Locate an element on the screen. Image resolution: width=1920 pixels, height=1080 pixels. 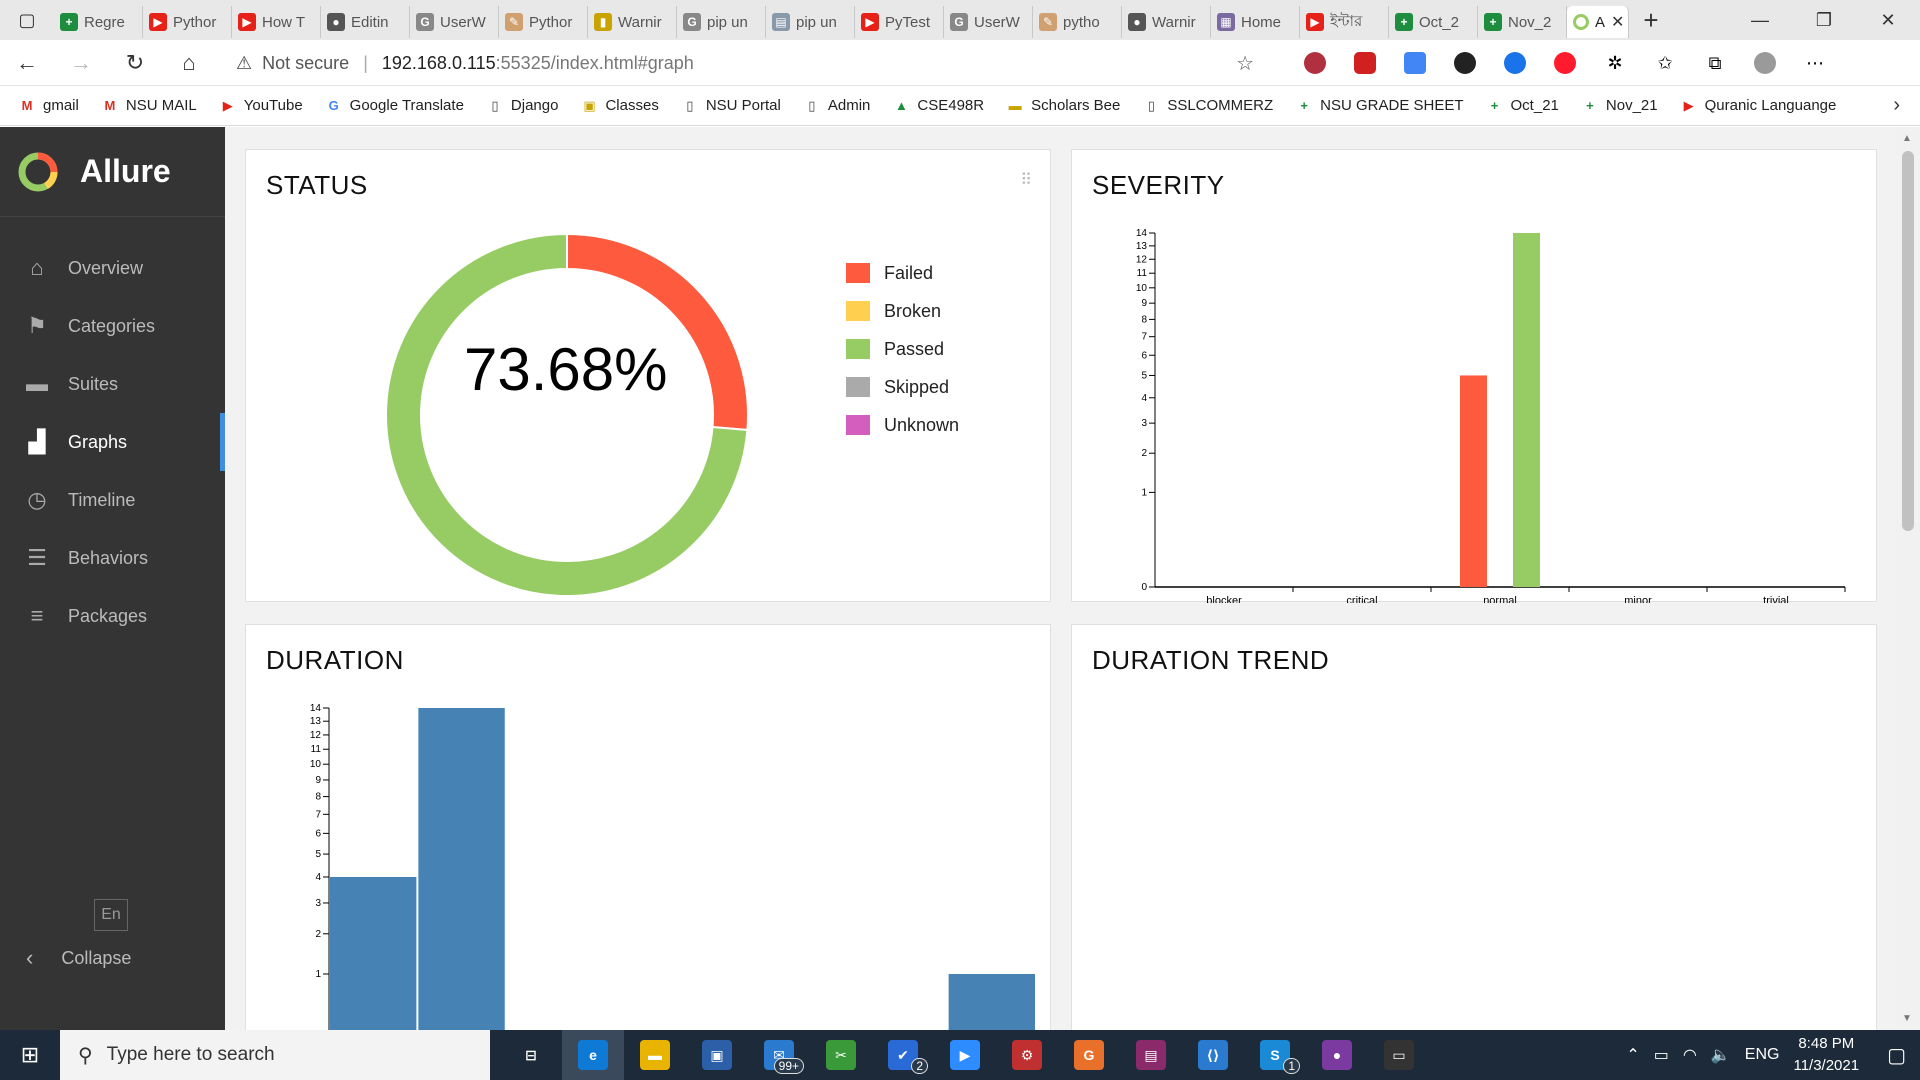
sidebar-item-behaviors: ☰ Behaviors is located at coordinates (112, 558).